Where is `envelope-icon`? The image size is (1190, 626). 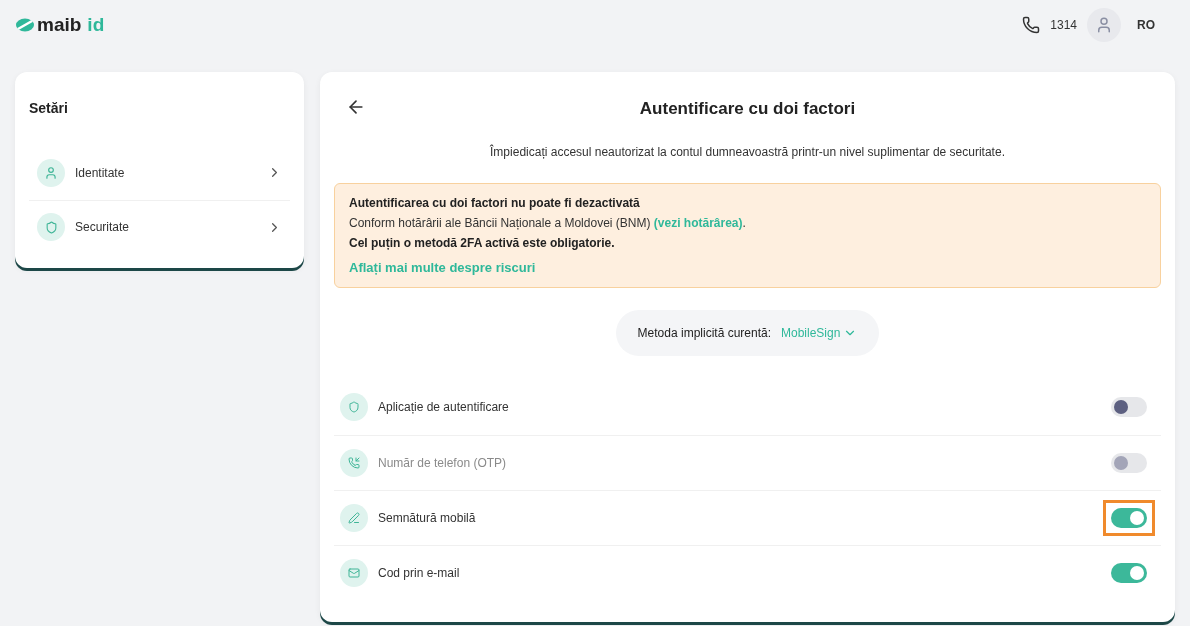 envelope-icon is located at coordinates (354, 572).